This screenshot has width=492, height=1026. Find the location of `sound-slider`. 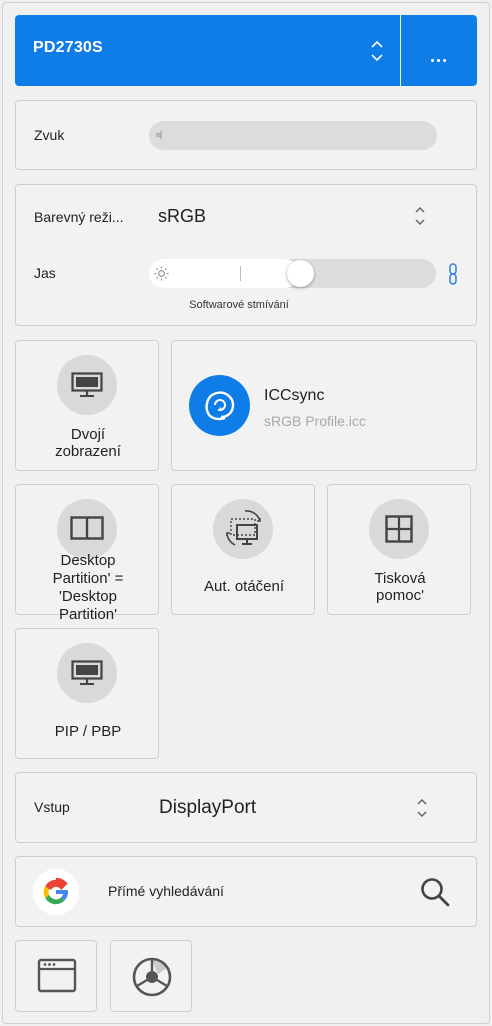

sound-slider is located at coordinates (293, 135).